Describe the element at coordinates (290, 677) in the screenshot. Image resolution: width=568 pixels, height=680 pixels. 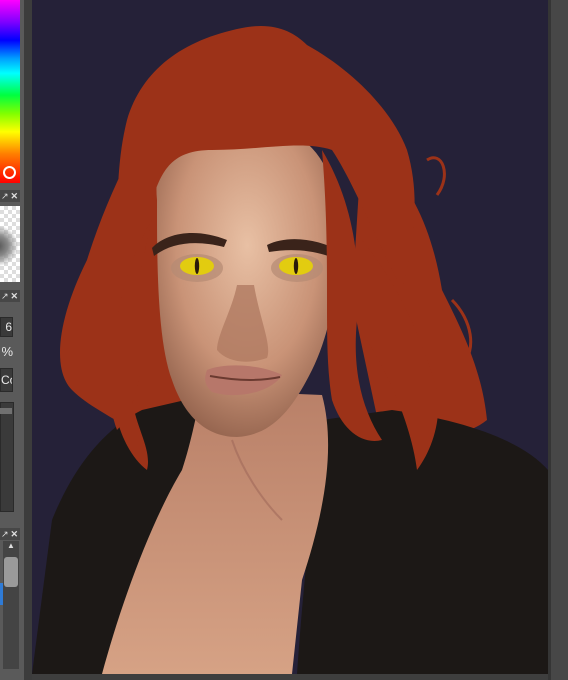
I see `canvas-bottom-border` at that location.